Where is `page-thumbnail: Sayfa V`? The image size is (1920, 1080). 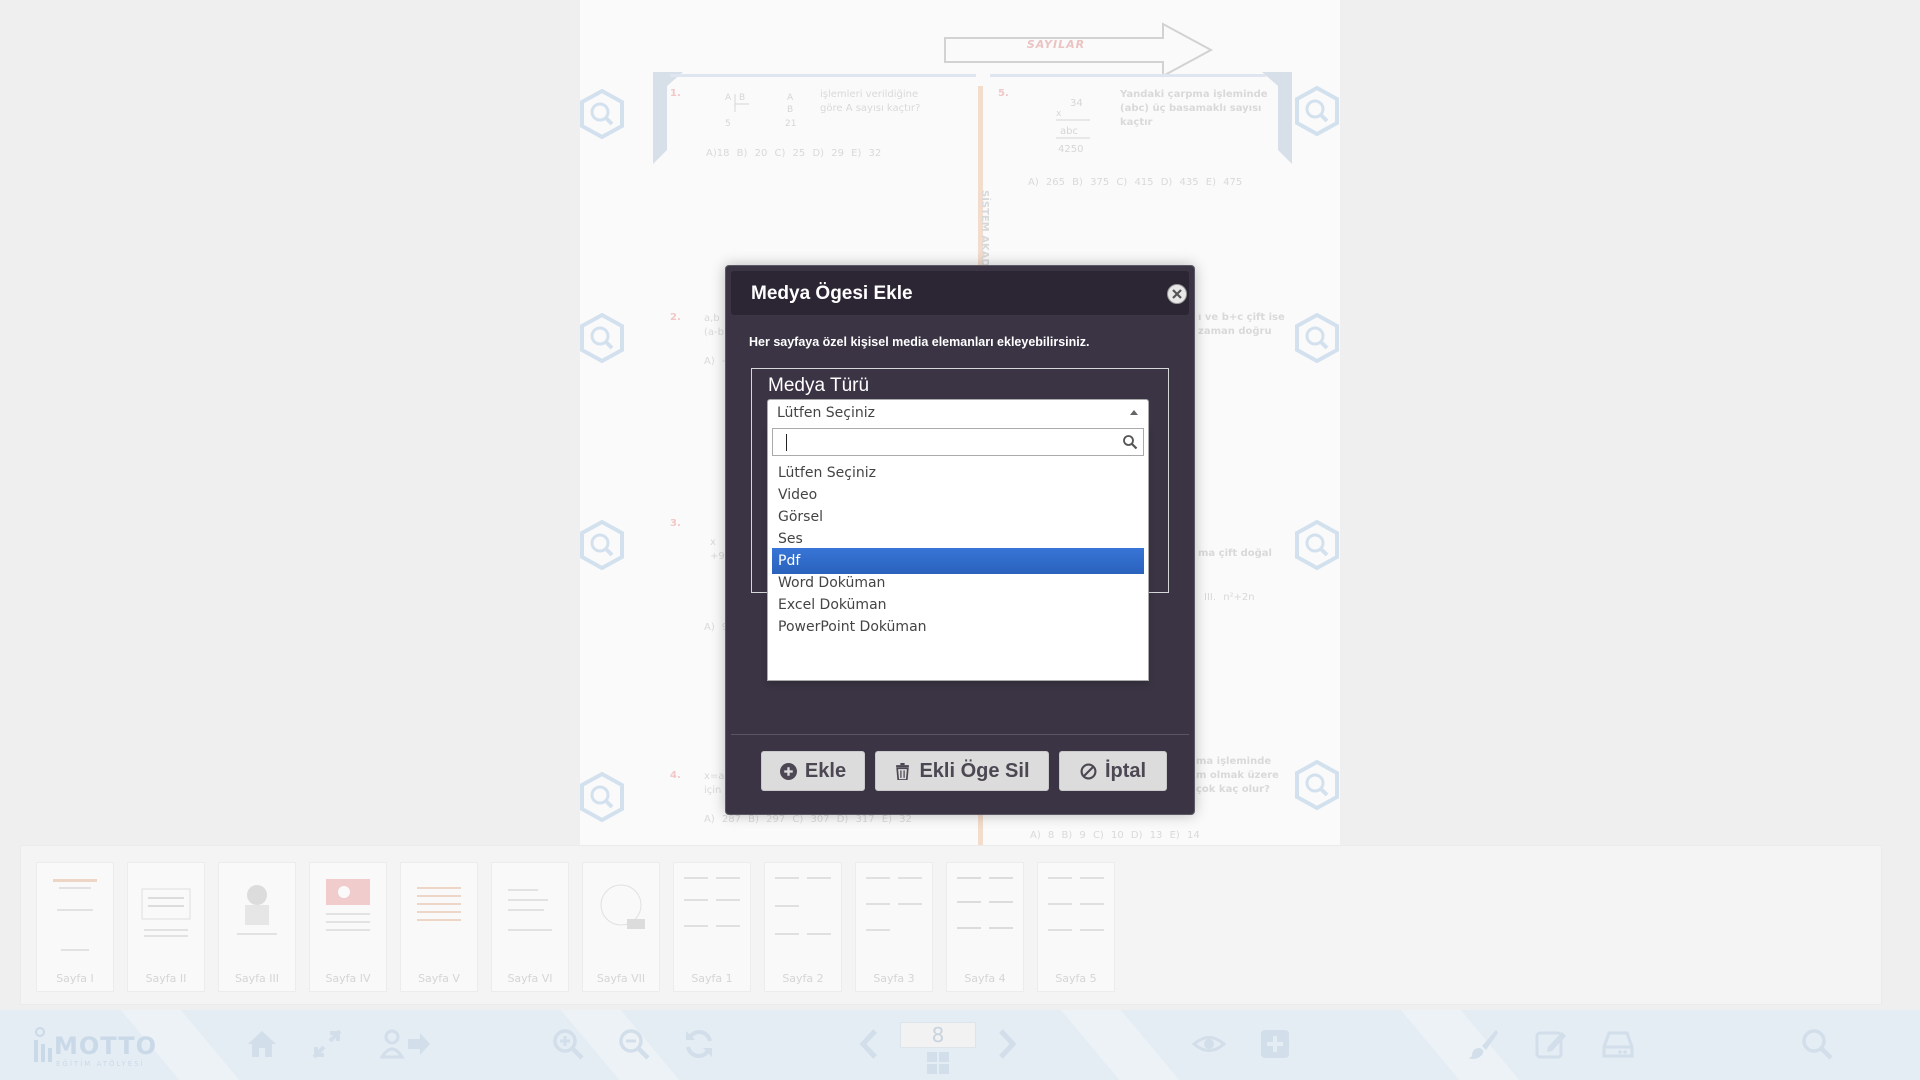 page-thumbnail: Sayfa V is located at coordinates (439, 927).